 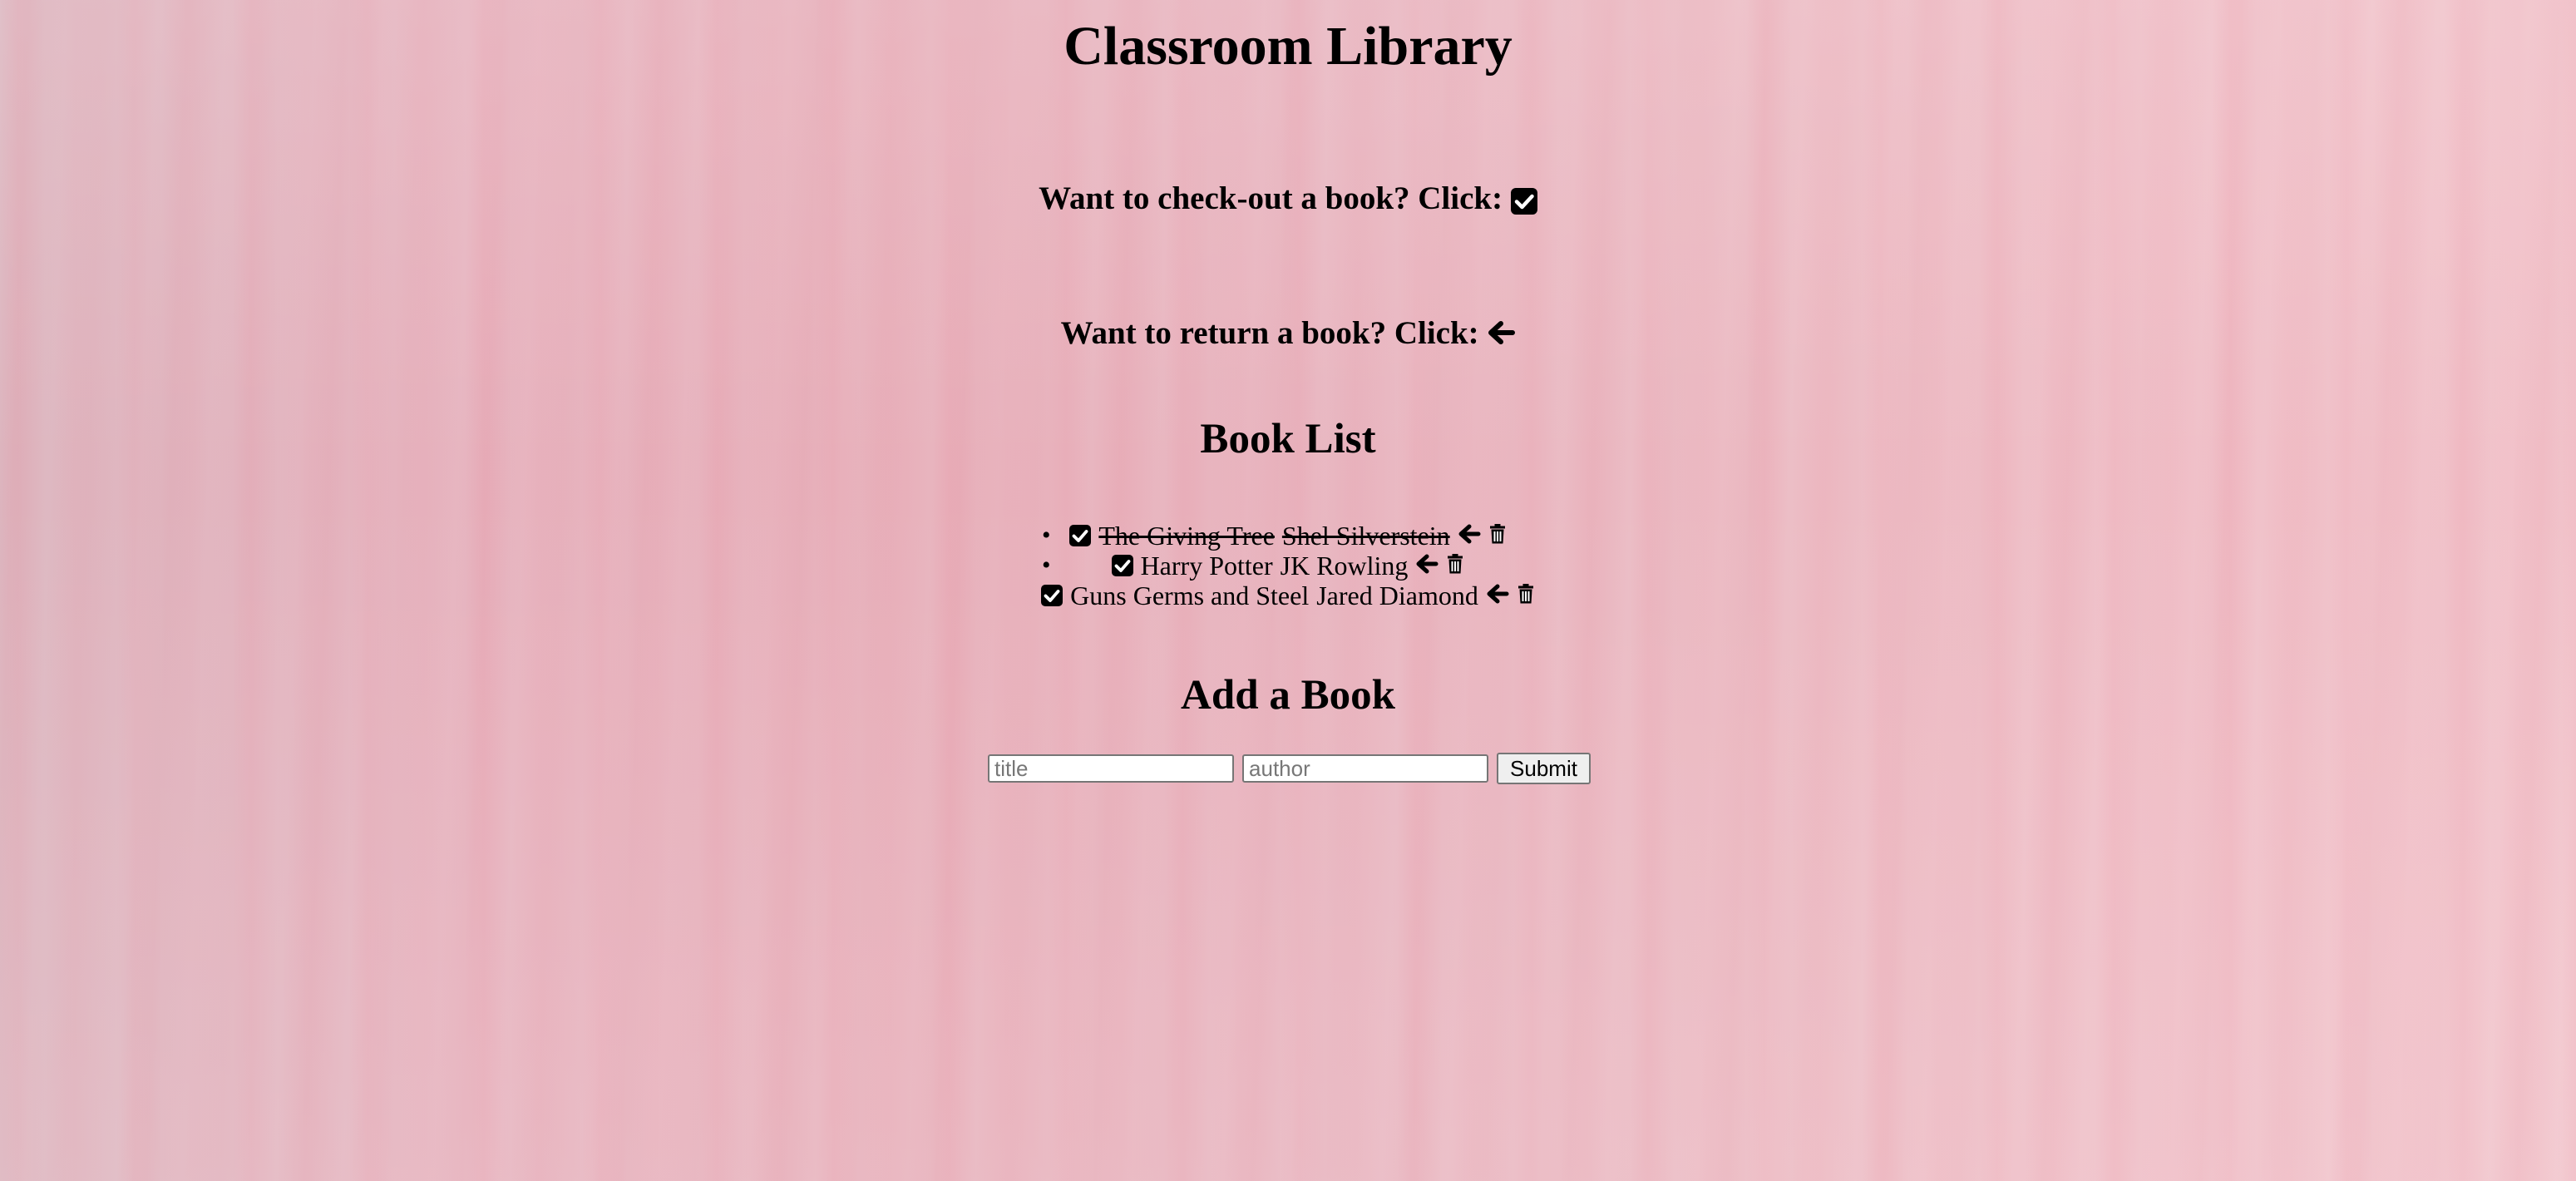 What do you see at coordinates (1186, 536) in the screenshot?
I see `book-title: The Giving Tree` at bounding box center [1186, 536].